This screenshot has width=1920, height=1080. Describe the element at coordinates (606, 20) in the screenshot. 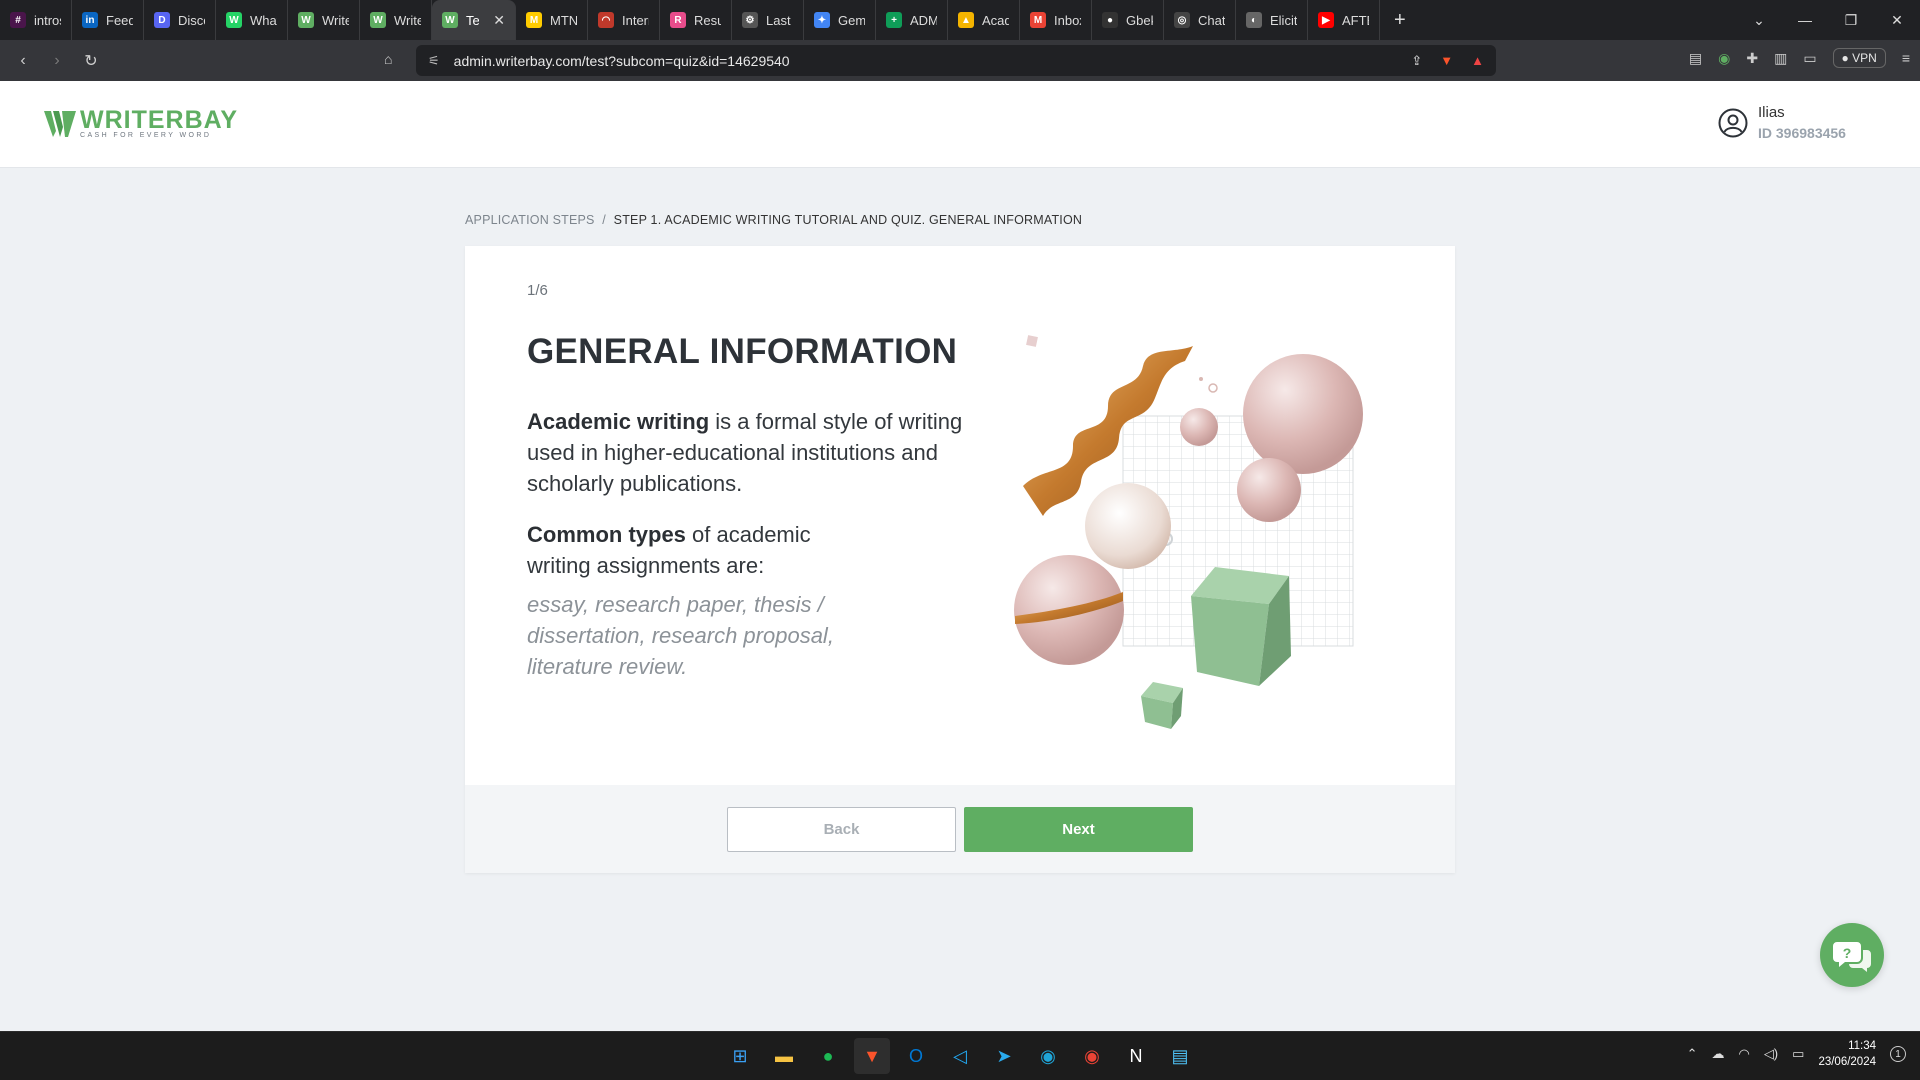

I see `internet-icon: ◠` at that location.